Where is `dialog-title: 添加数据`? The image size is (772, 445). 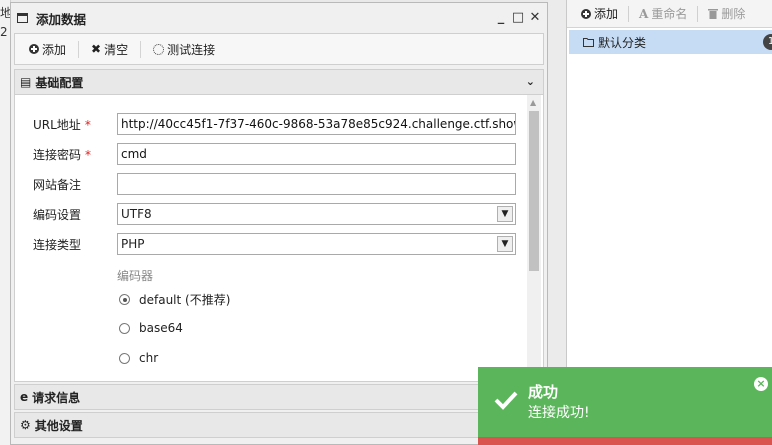 dialog-title: 添加数据 is located at coordinates (61, 19).